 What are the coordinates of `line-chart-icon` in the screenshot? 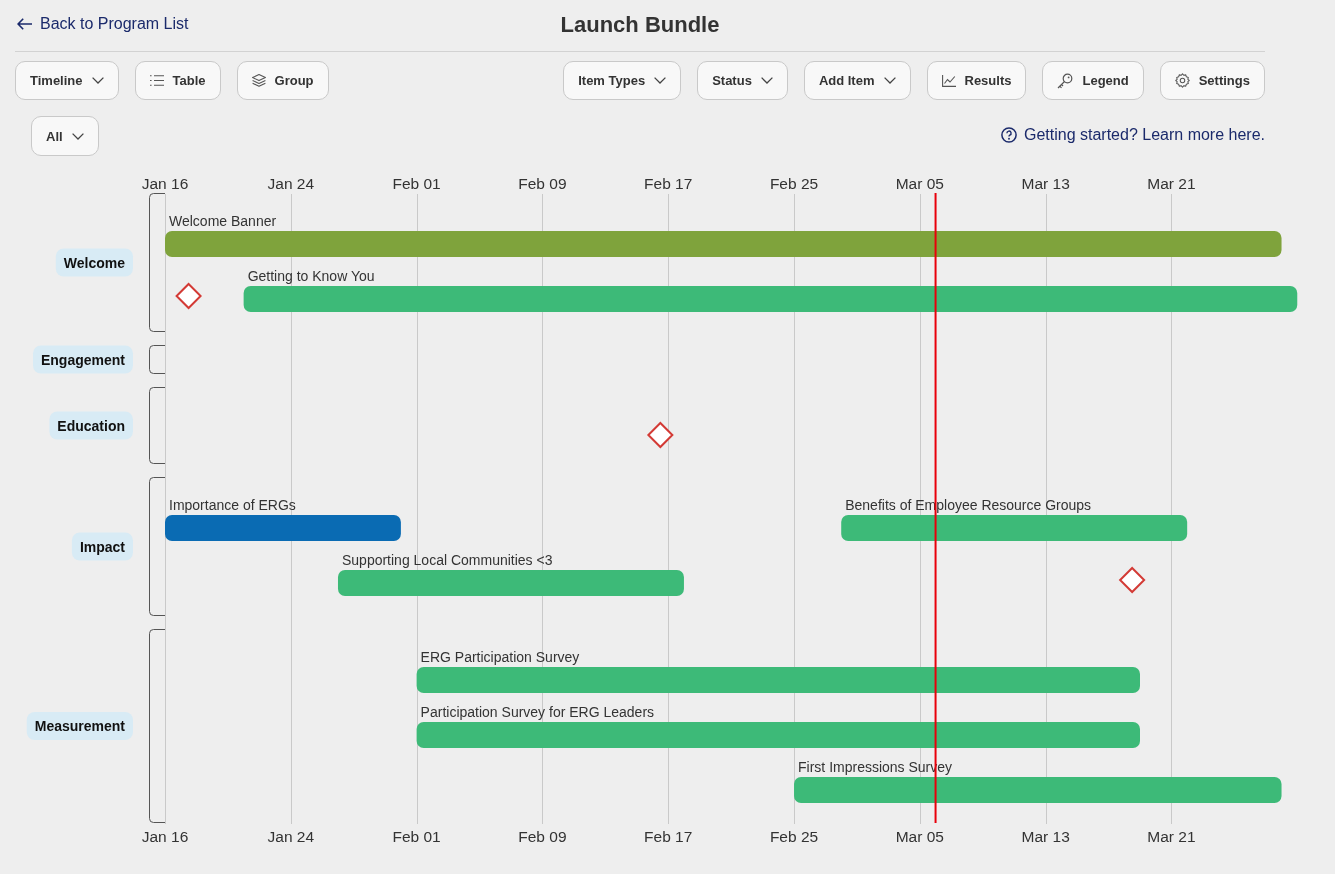 It's located at (948, 80).